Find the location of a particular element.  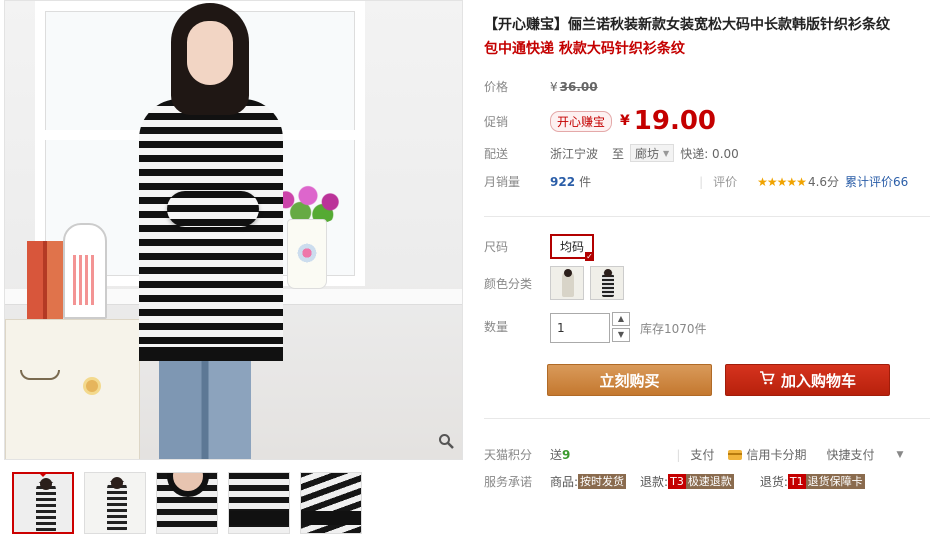

t3-badge: T3 is located at coordinates (677, 481).